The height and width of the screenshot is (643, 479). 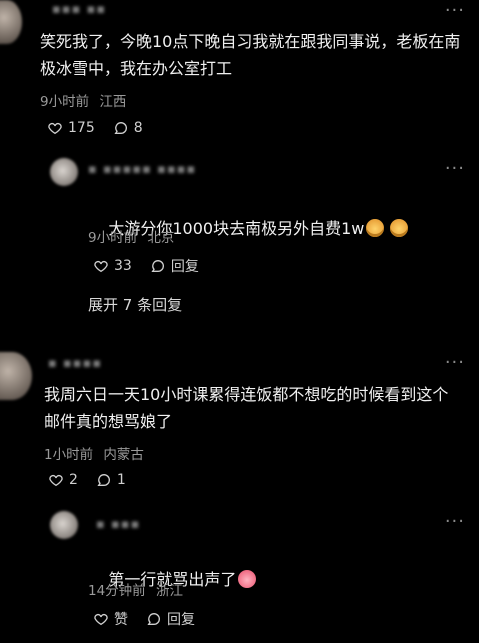 I want to click on comment-username: ▪ ▪▪▪▪, so click(x=75, y=363).